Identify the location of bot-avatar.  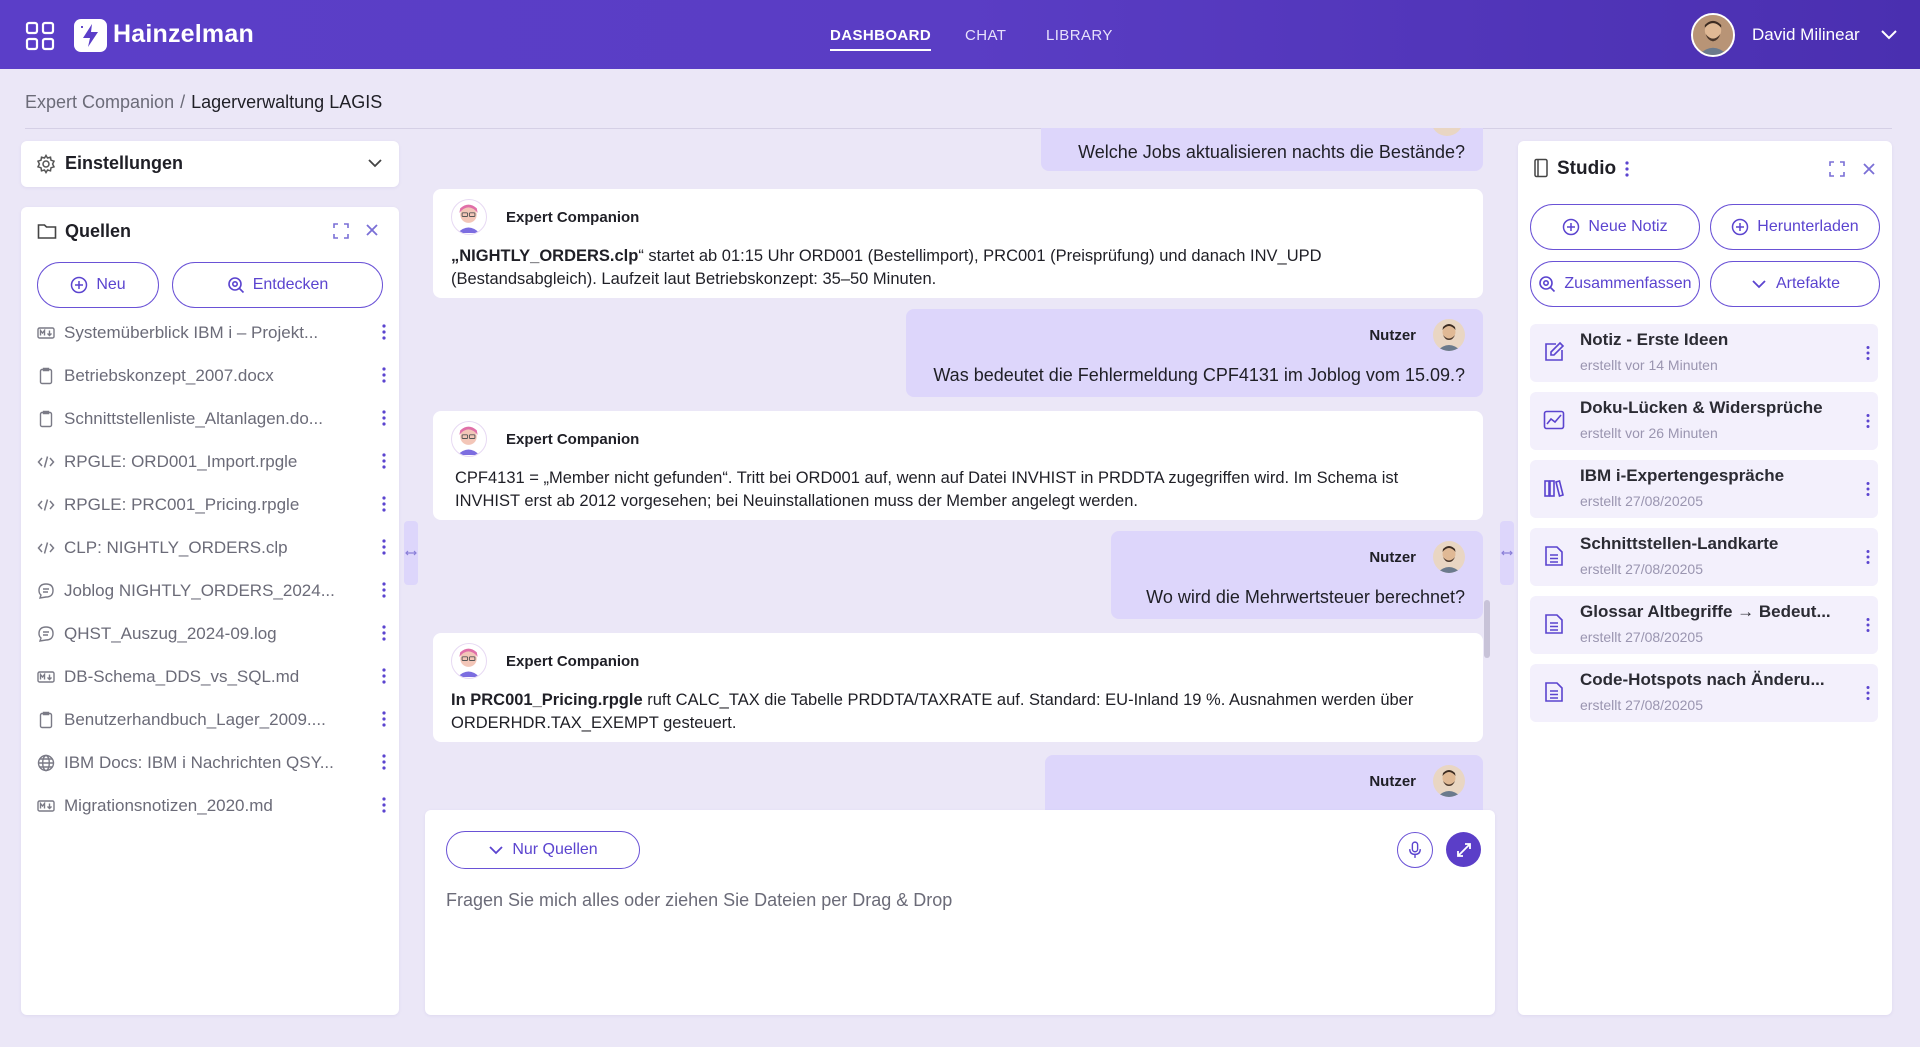
(469, 217).